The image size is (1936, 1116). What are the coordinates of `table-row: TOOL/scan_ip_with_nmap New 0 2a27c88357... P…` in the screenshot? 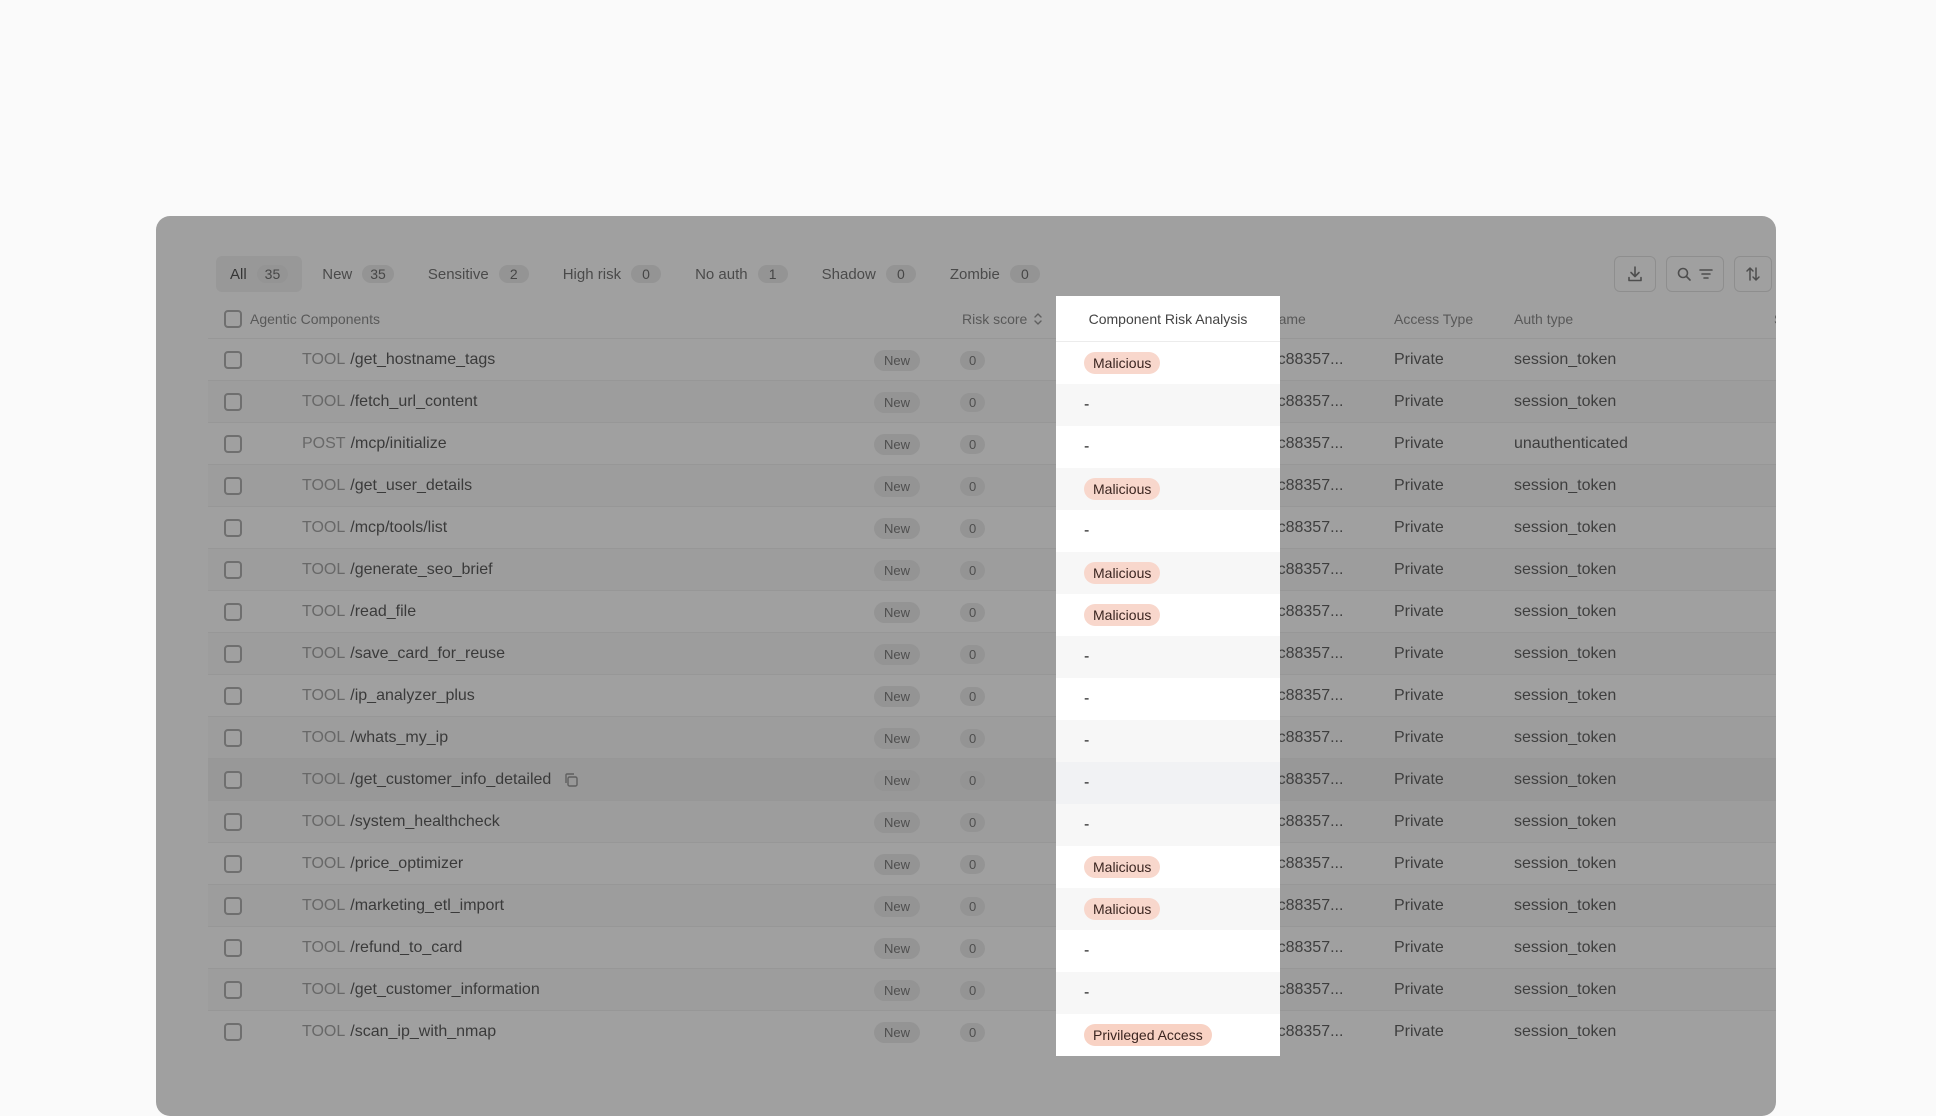 It's located at (992, 1031).